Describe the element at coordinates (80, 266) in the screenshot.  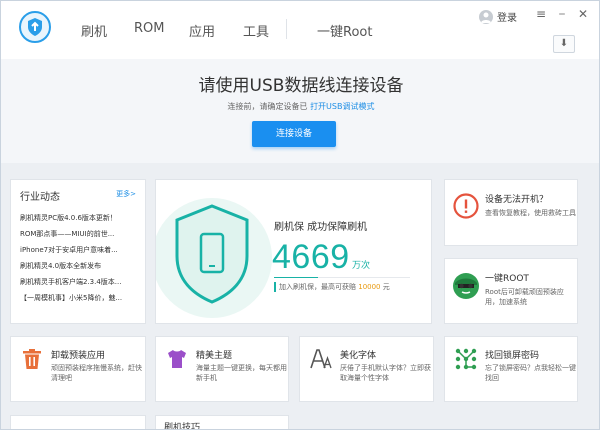
I see `news-item: 刷机精灵4.0版本全新发布` at that location.